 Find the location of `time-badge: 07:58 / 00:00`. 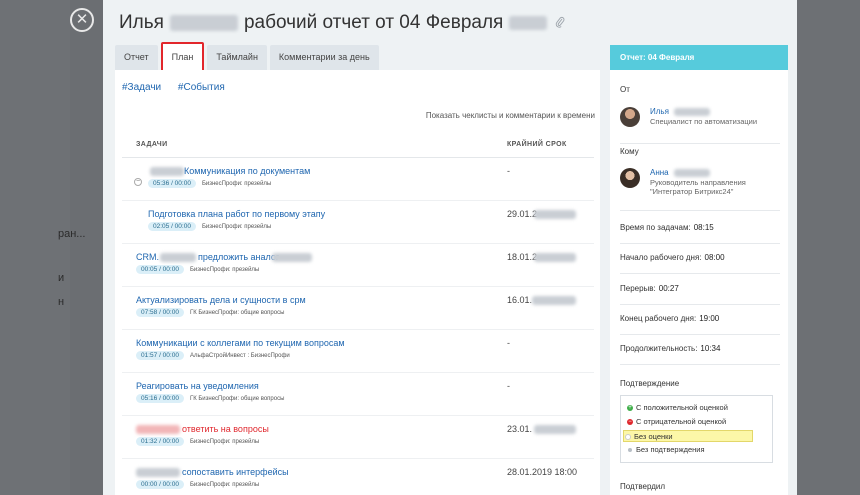

time-badge: 07:58 / 00:00 is located at coordinates (160, 312).